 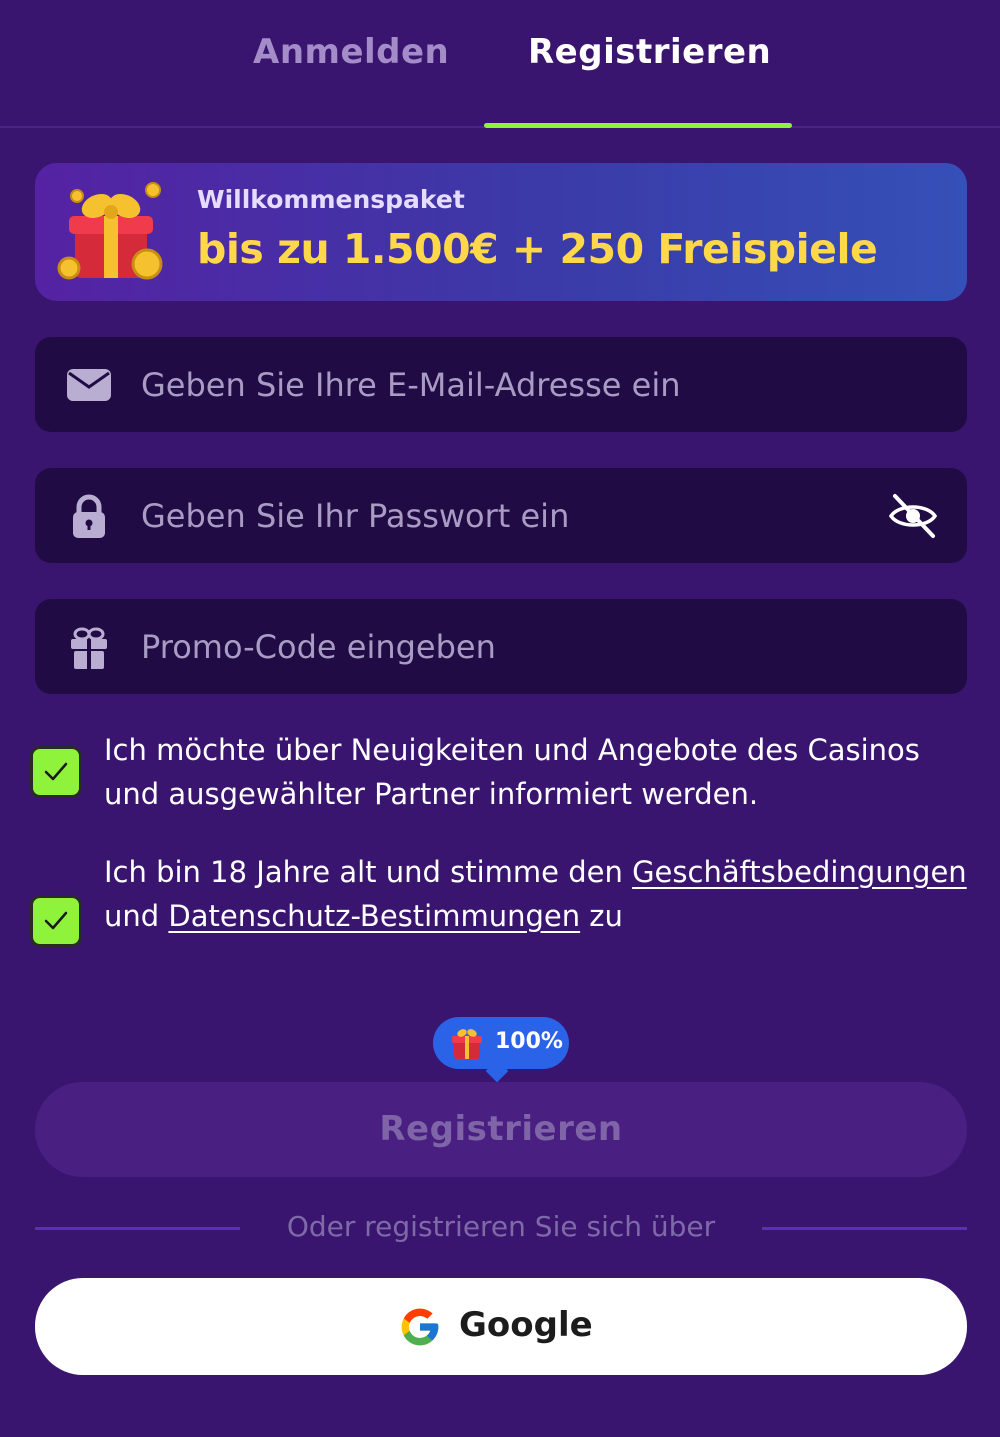 What do you see at coordinates (420, 1327) in the screenshot?
I see `google-g-icon` at bounding box center [420, 1327].